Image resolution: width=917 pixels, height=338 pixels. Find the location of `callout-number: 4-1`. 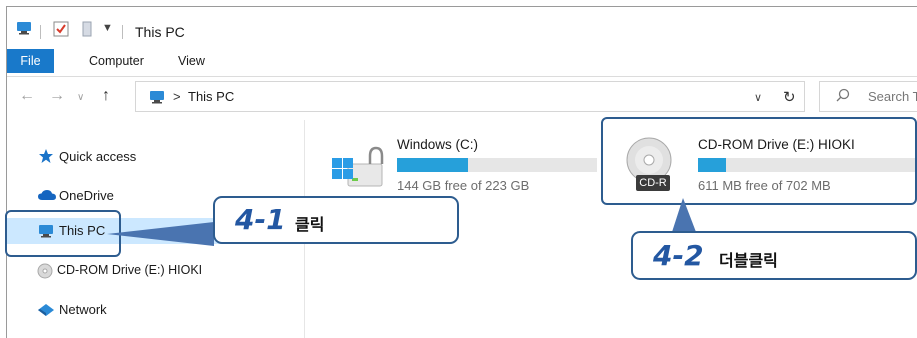

callout-number: 4-1 is located at coordinates (260, 219).